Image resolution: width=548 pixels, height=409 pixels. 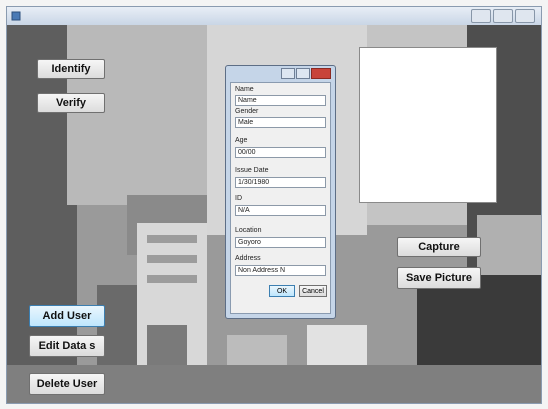 What do you see at coordinates (282, 291) in the screenshot?
I see `ok-button: OK` at bounding box center [282, 291].